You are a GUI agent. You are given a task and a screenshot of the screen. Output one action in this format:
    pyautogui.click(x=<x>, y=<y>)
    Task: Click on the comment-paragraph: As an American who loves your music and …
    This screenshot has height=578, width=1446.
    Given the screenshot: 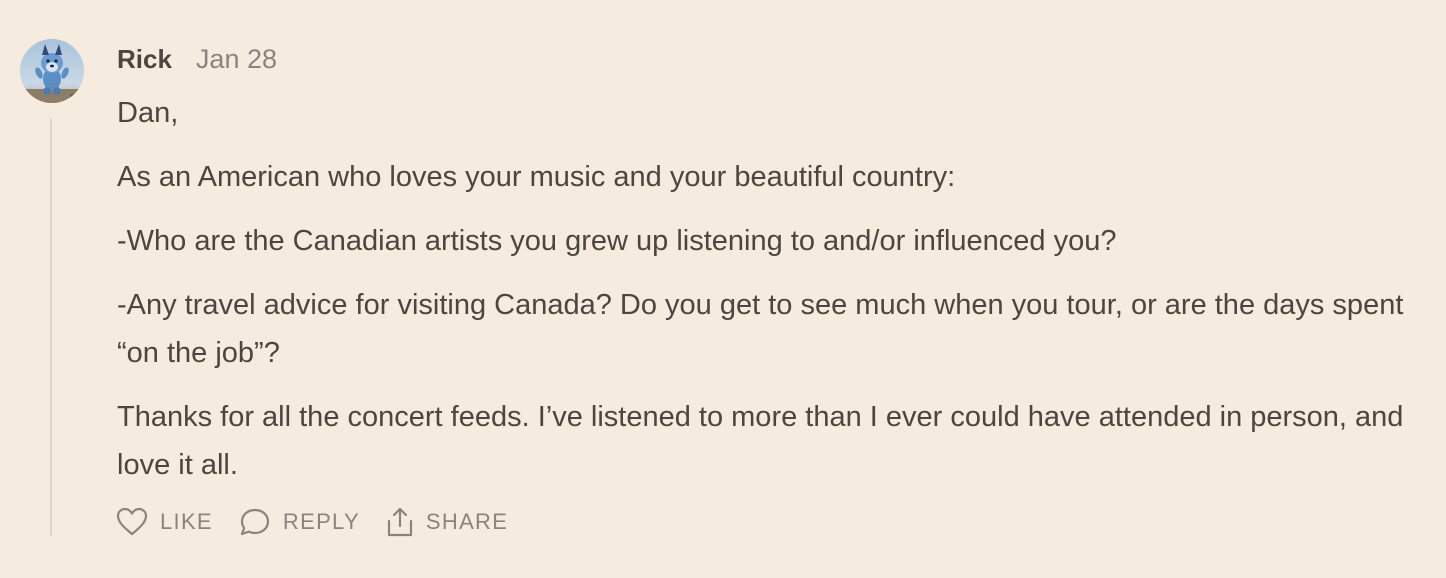 What is the action you would take?
    pyautogui.click(x=536, y=177)
    